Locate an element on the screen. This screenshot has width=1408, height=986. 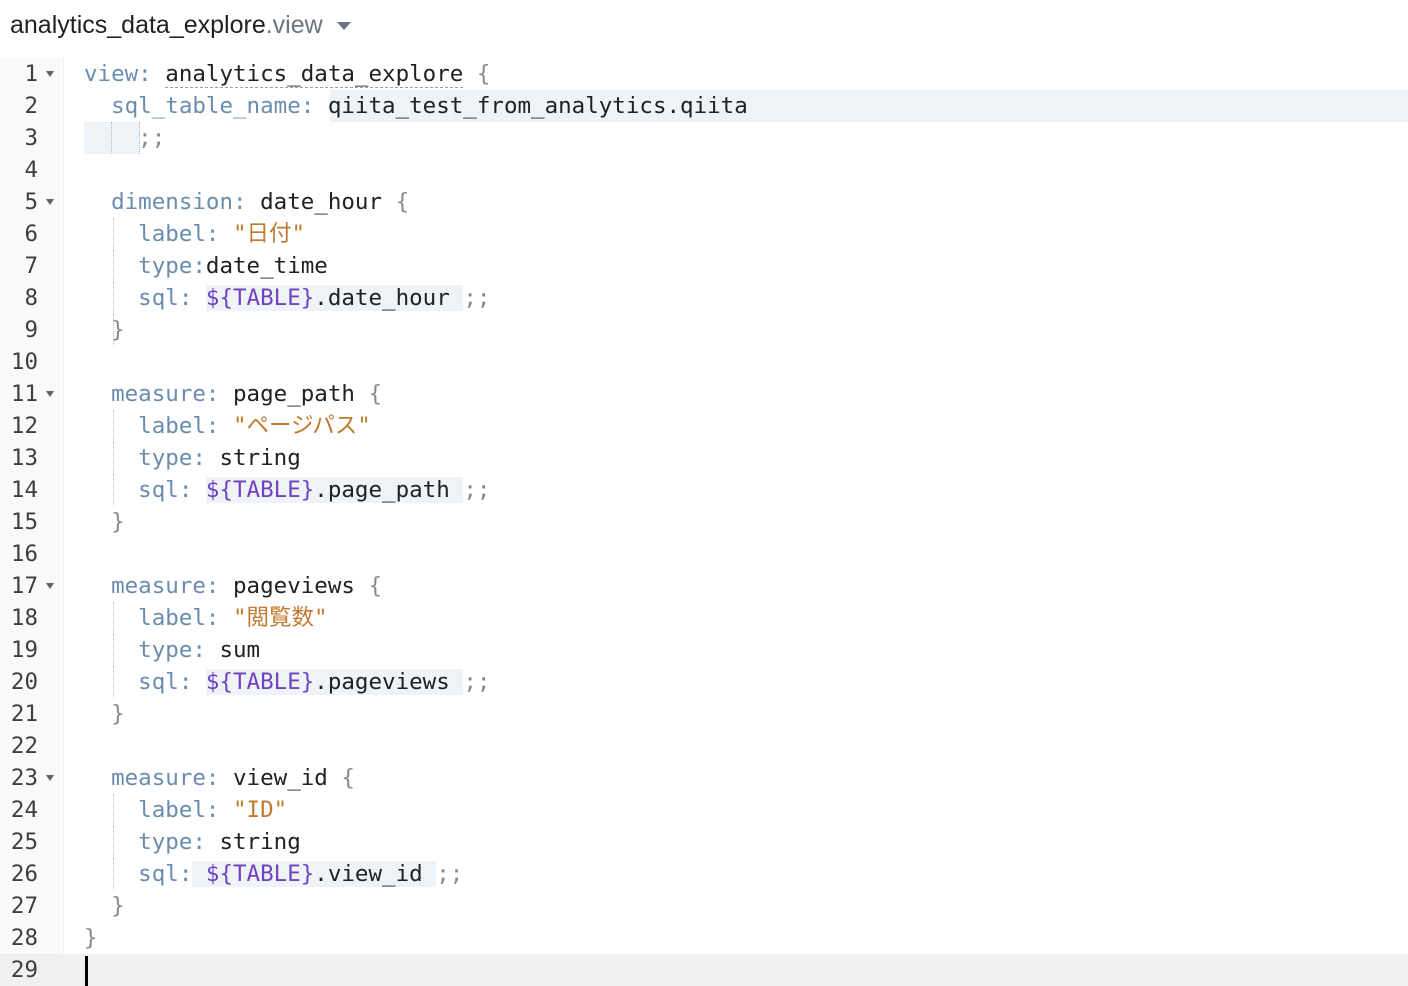
code-token: "ID" is located at coordinates (260, 810).